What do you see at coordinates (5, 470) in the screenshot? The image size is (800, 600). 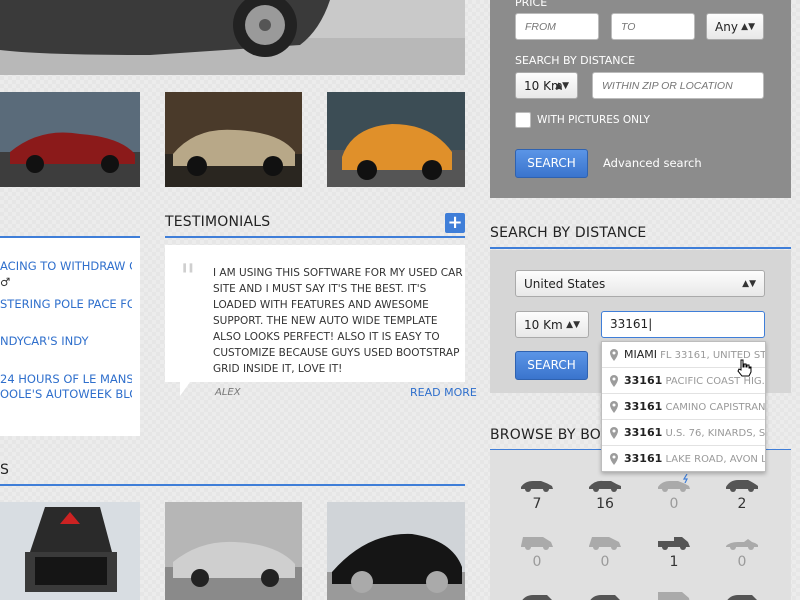 I see `bottom-section-title: S` at bounding box center [5, 470].